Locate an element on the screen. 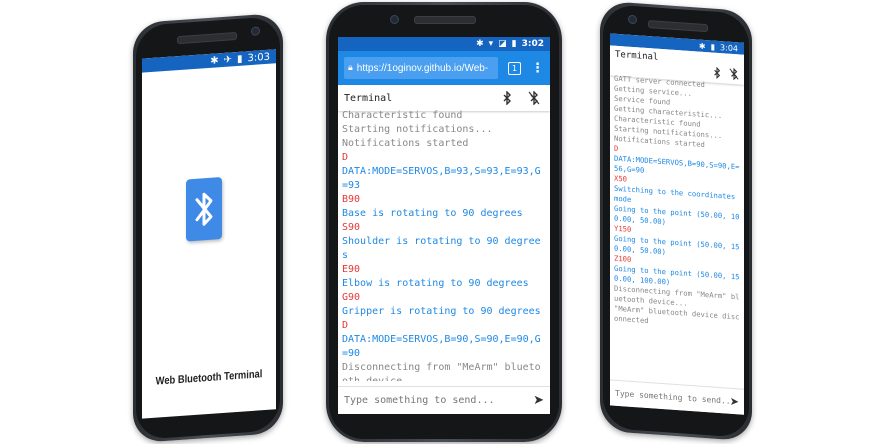 The width and height of the screenshot is (888, 444). terminal-line: E90 is located at coordinates (351, 269).